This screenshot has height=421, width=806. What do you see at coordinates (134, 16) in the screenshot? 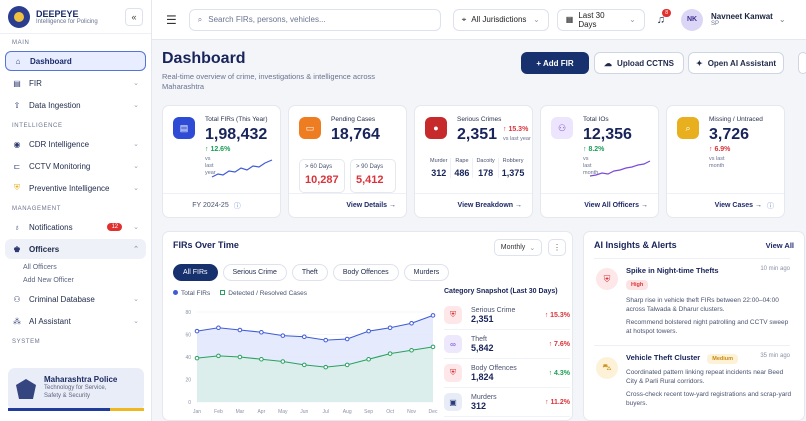
I see `collapse-sidebar-button: «` at bounding box center [134, 16].